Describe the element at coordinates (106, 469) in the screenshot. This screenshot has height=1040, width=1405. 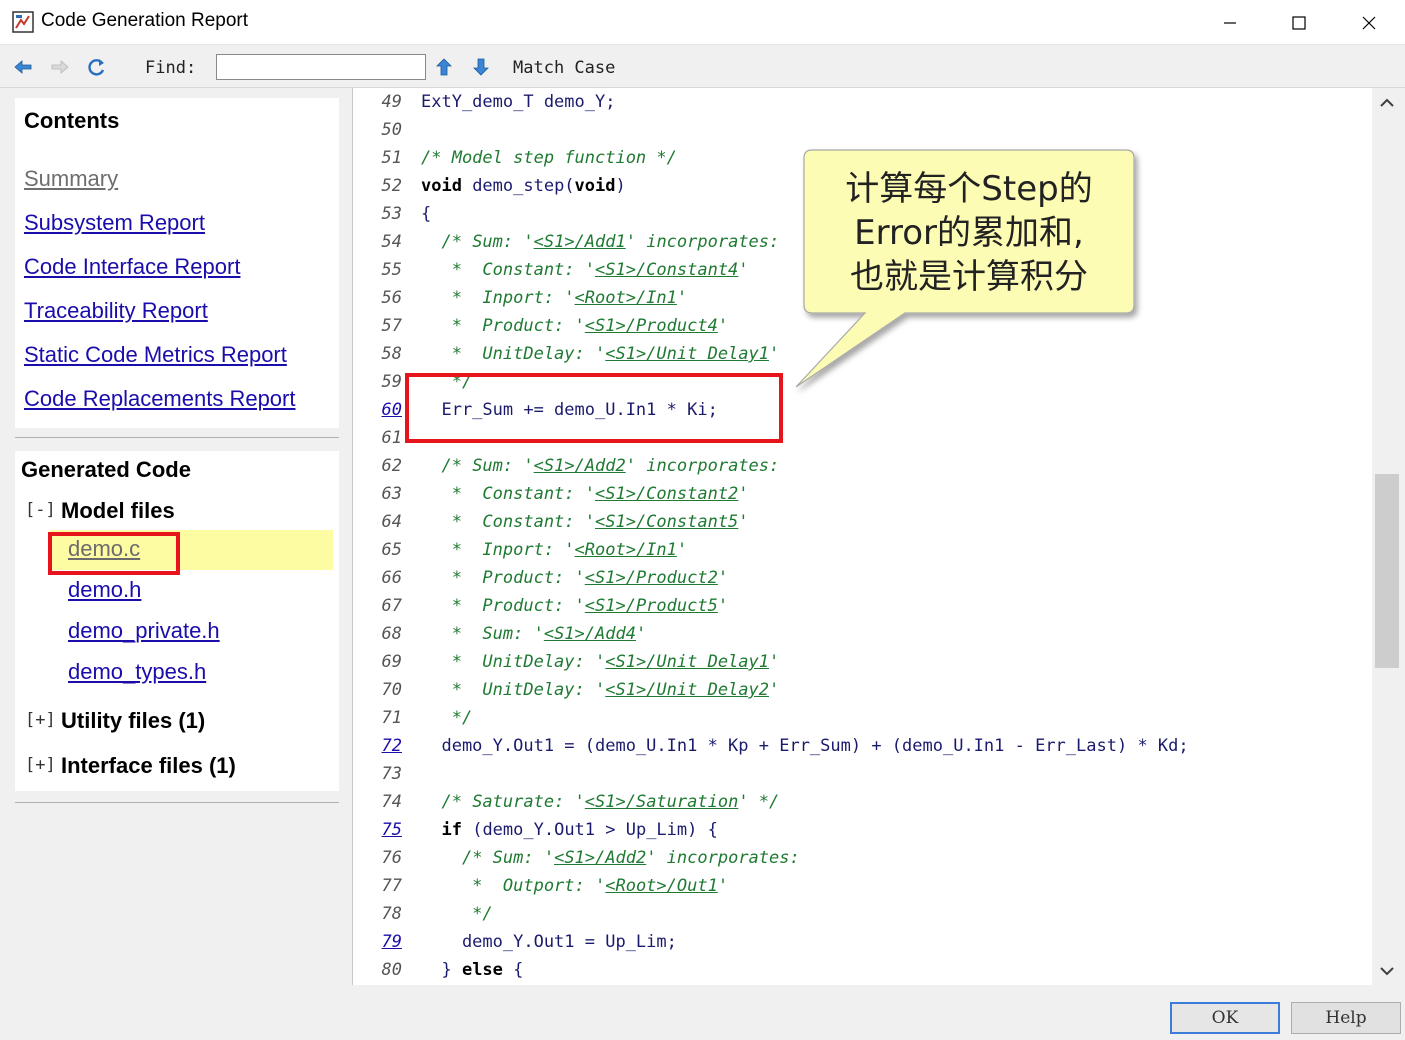
I see `generated-code-heading: Generated Code` at that location.